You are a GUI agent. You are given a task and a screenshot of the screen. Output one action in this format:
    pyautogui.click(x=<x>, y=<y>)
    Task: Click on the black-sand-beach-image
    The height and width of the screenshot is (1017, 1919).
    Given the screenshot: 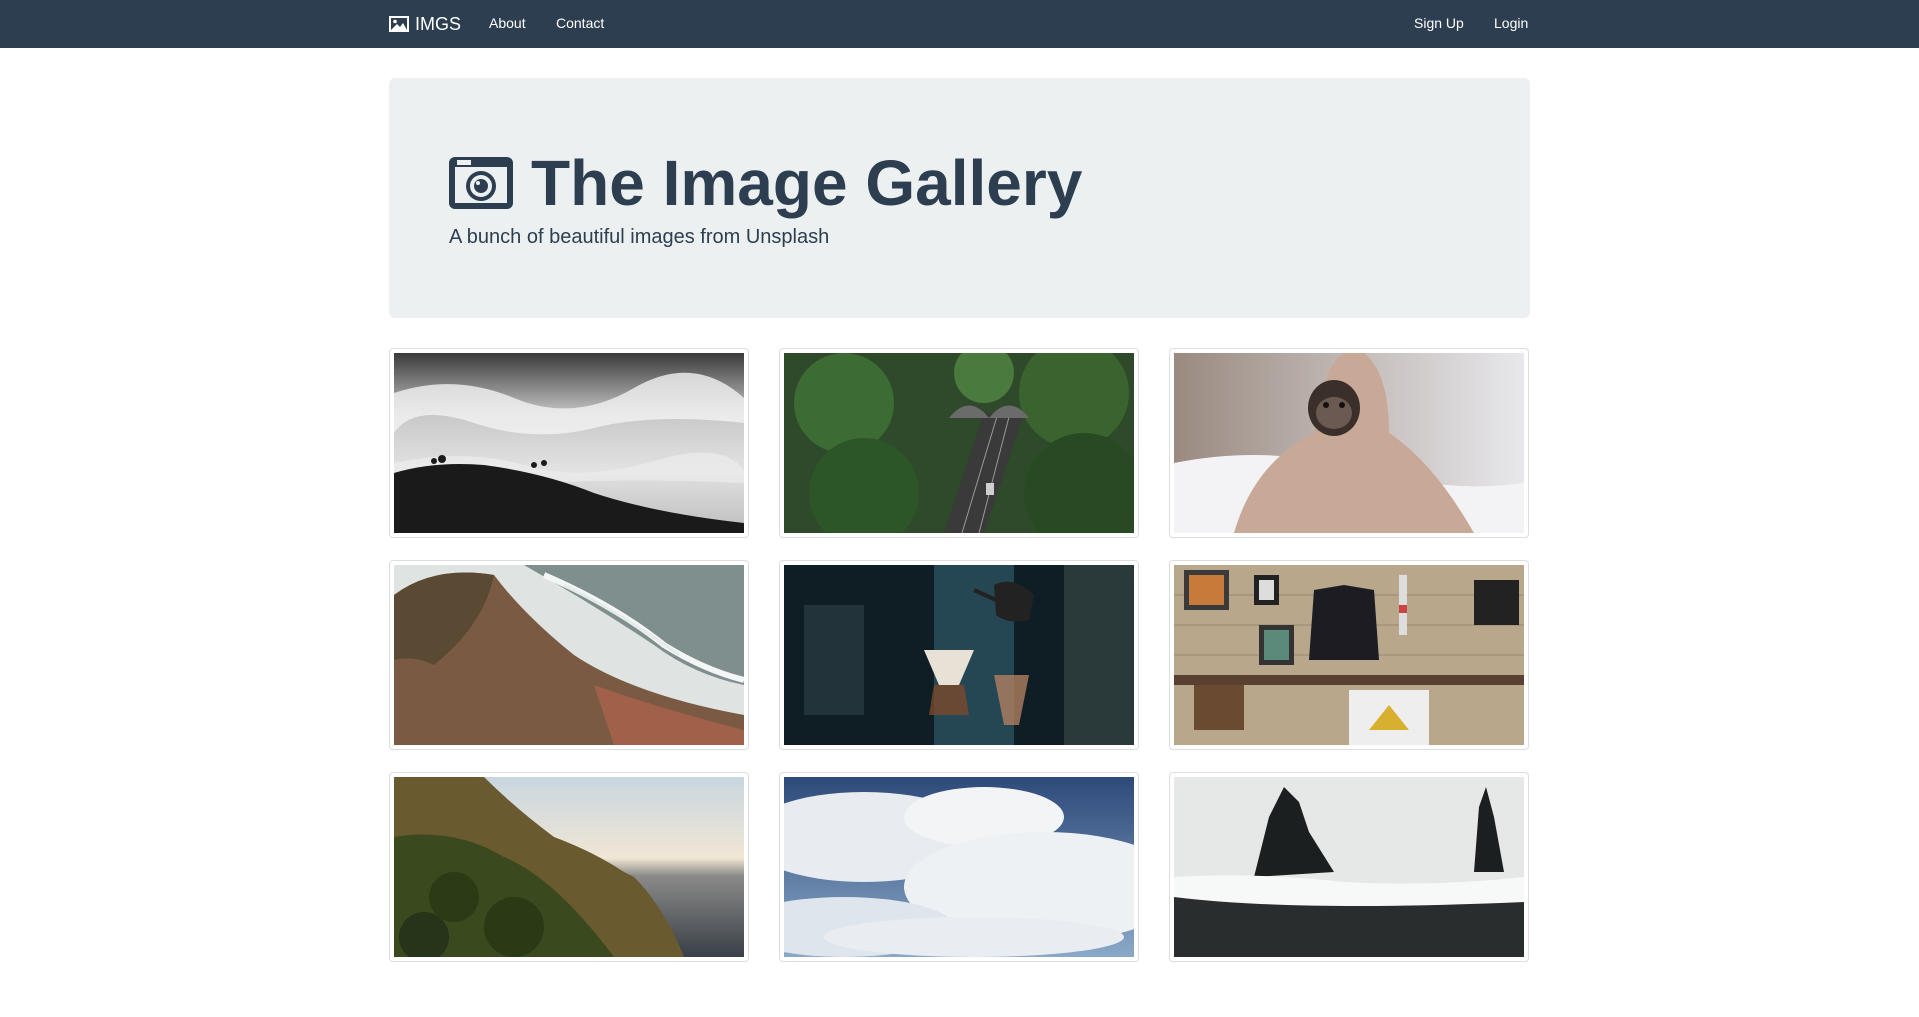 What is the action you would take?
    pyautogui.click(x=1349, y=867)
    